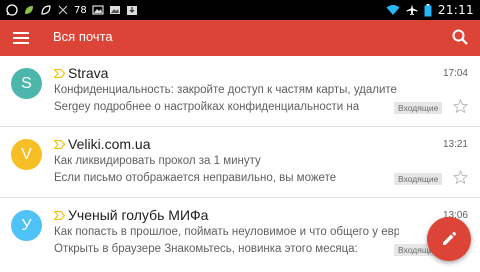 The height and width of the screenshot is (272, 480). Describe the element at coordinates (63, 10) in the screenshot. I see `missed-call-icon` at that location.